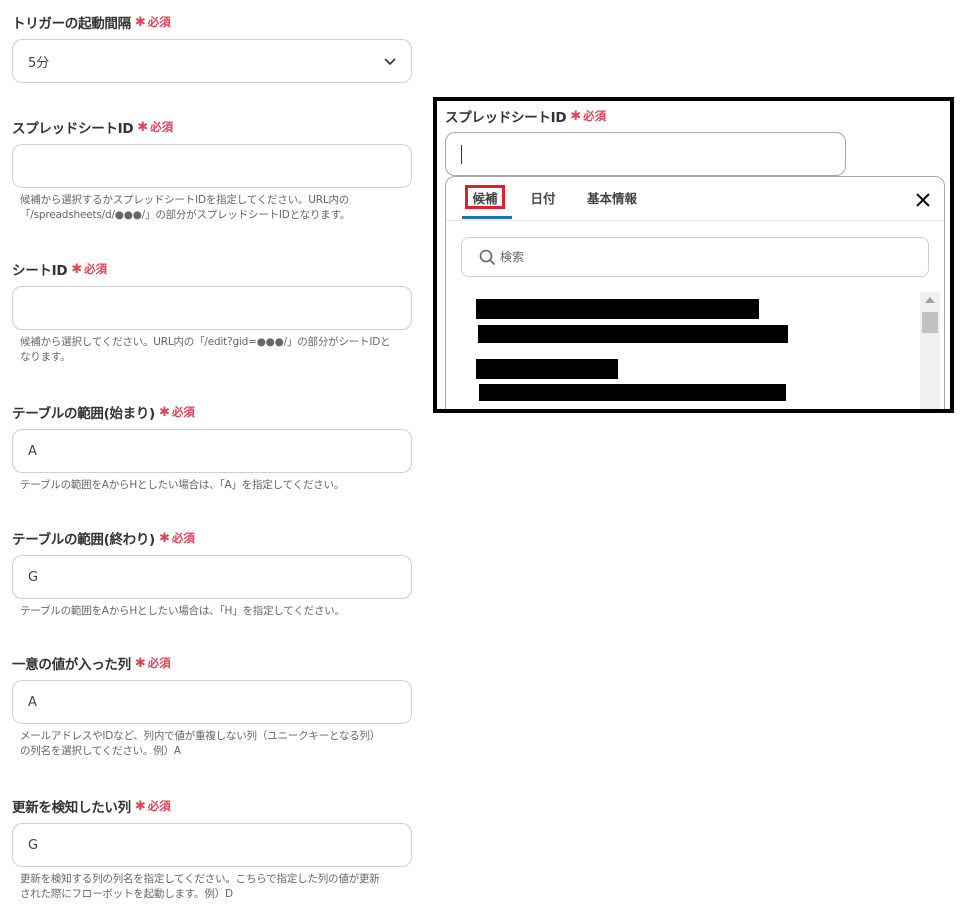 The width and height of the screenshot is (965, 915). Describe the element at coordinates (71, 24) in the screenshot. I see `field-label: トリガーの起動間隔` at that location.